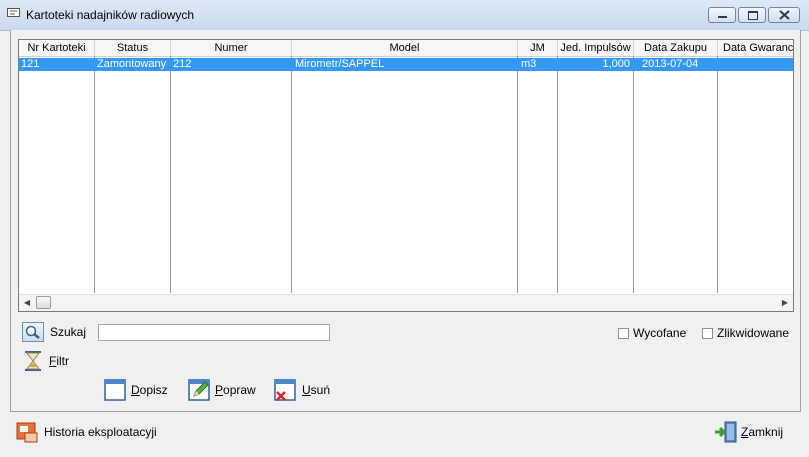  I want to click on wycofane-checkbox: Wycofane, so click(652, 333).